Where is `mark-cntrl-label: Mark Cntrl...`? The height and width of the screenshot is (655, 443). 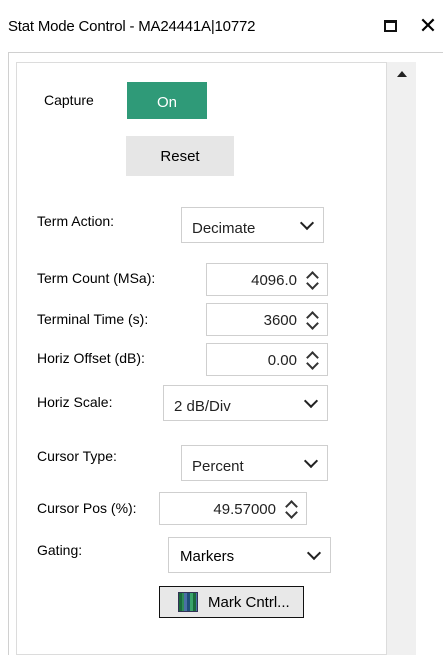 mark-cntrl-label: Mark Cntrl... is located at coordinates (249, 602).